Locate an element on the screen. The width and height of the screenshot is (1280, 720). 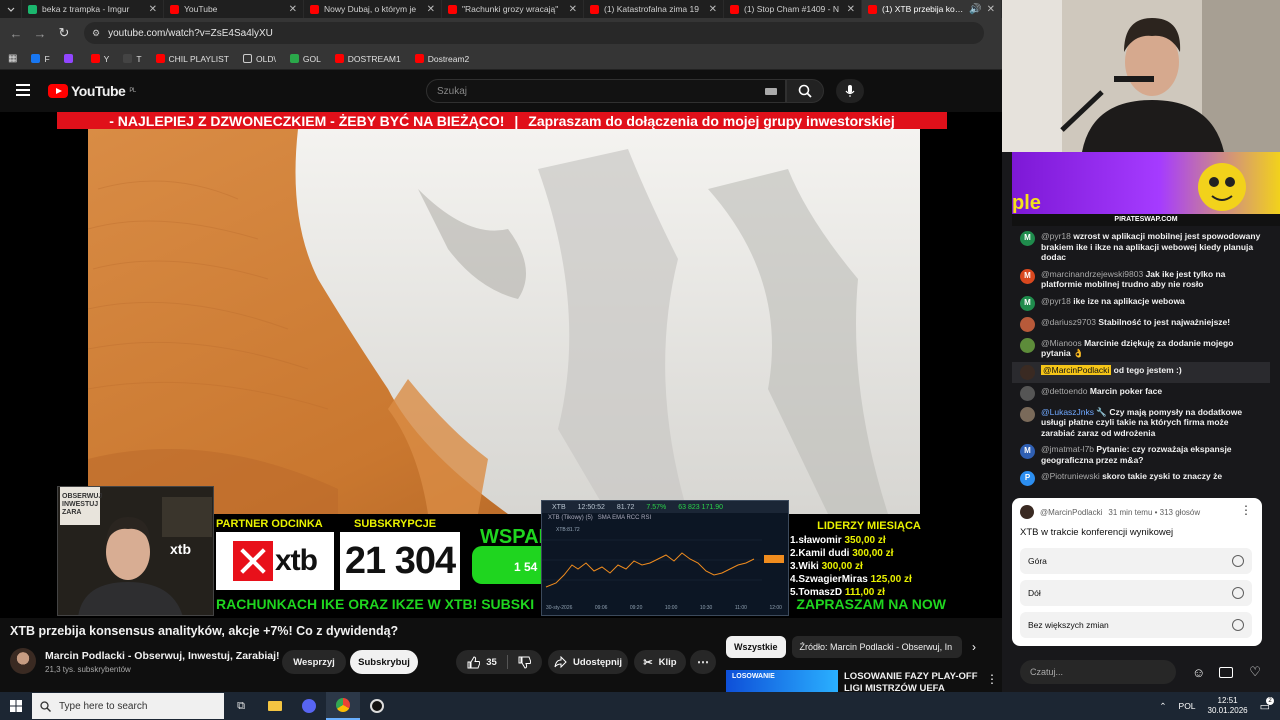
browser-tab: (1) Stop Cham #1409 - N ✕ is located at coordinates (793, 9).